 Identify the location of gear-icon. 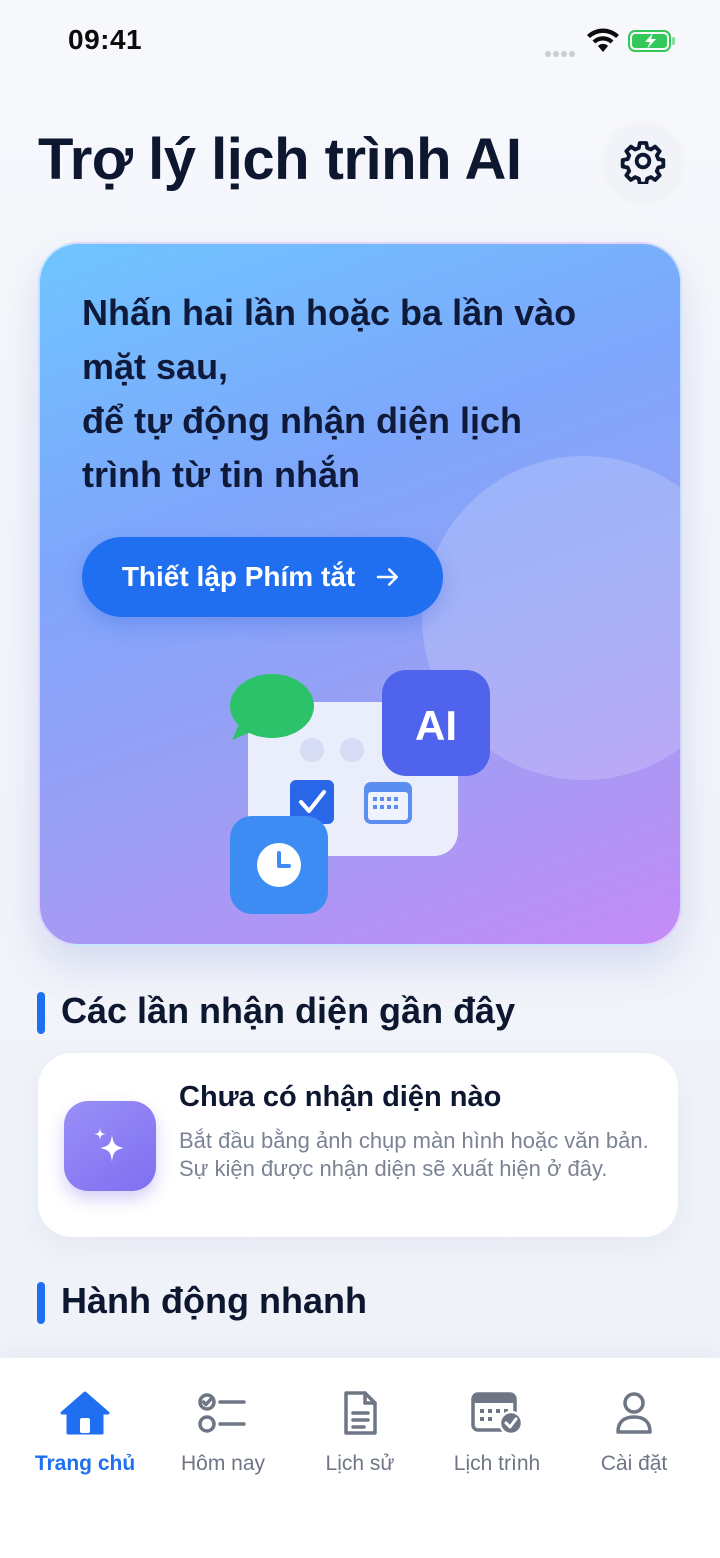
(643, 162).